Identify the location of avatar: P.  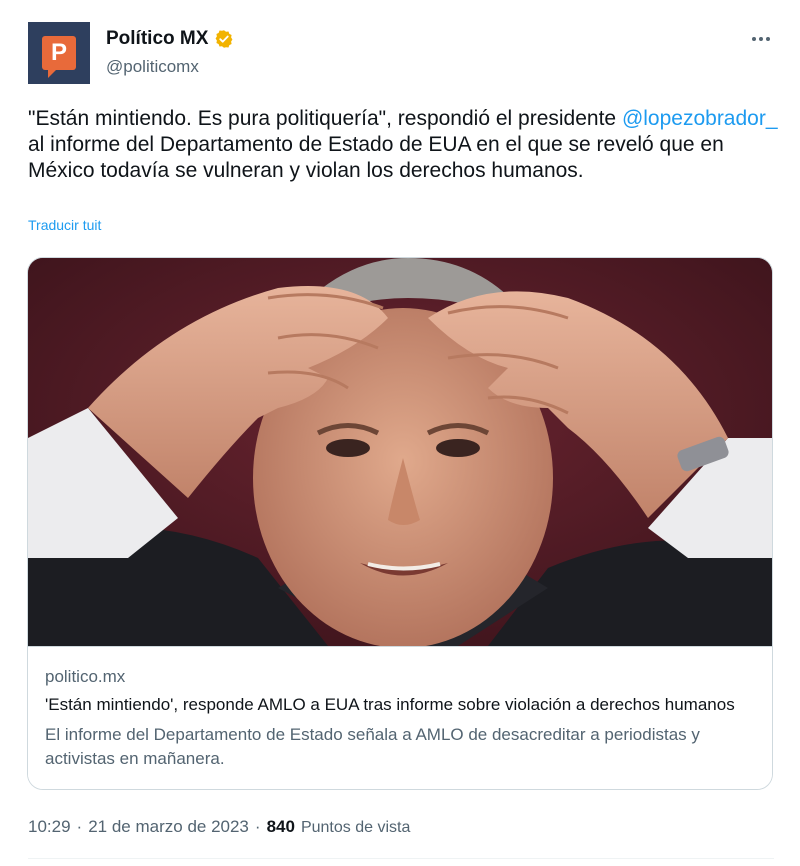
(59, 53).